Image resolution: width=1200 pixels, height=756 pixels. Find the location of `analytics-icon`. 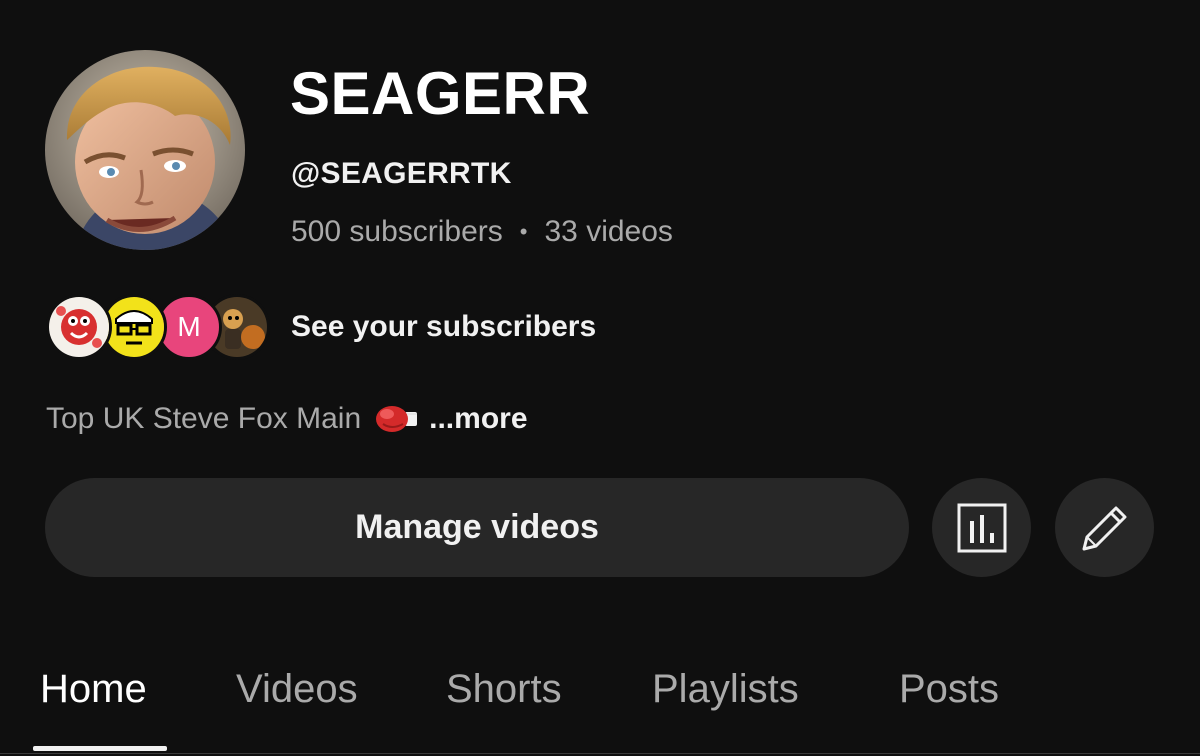

analytics-icon is located at coordinates (981, 527).